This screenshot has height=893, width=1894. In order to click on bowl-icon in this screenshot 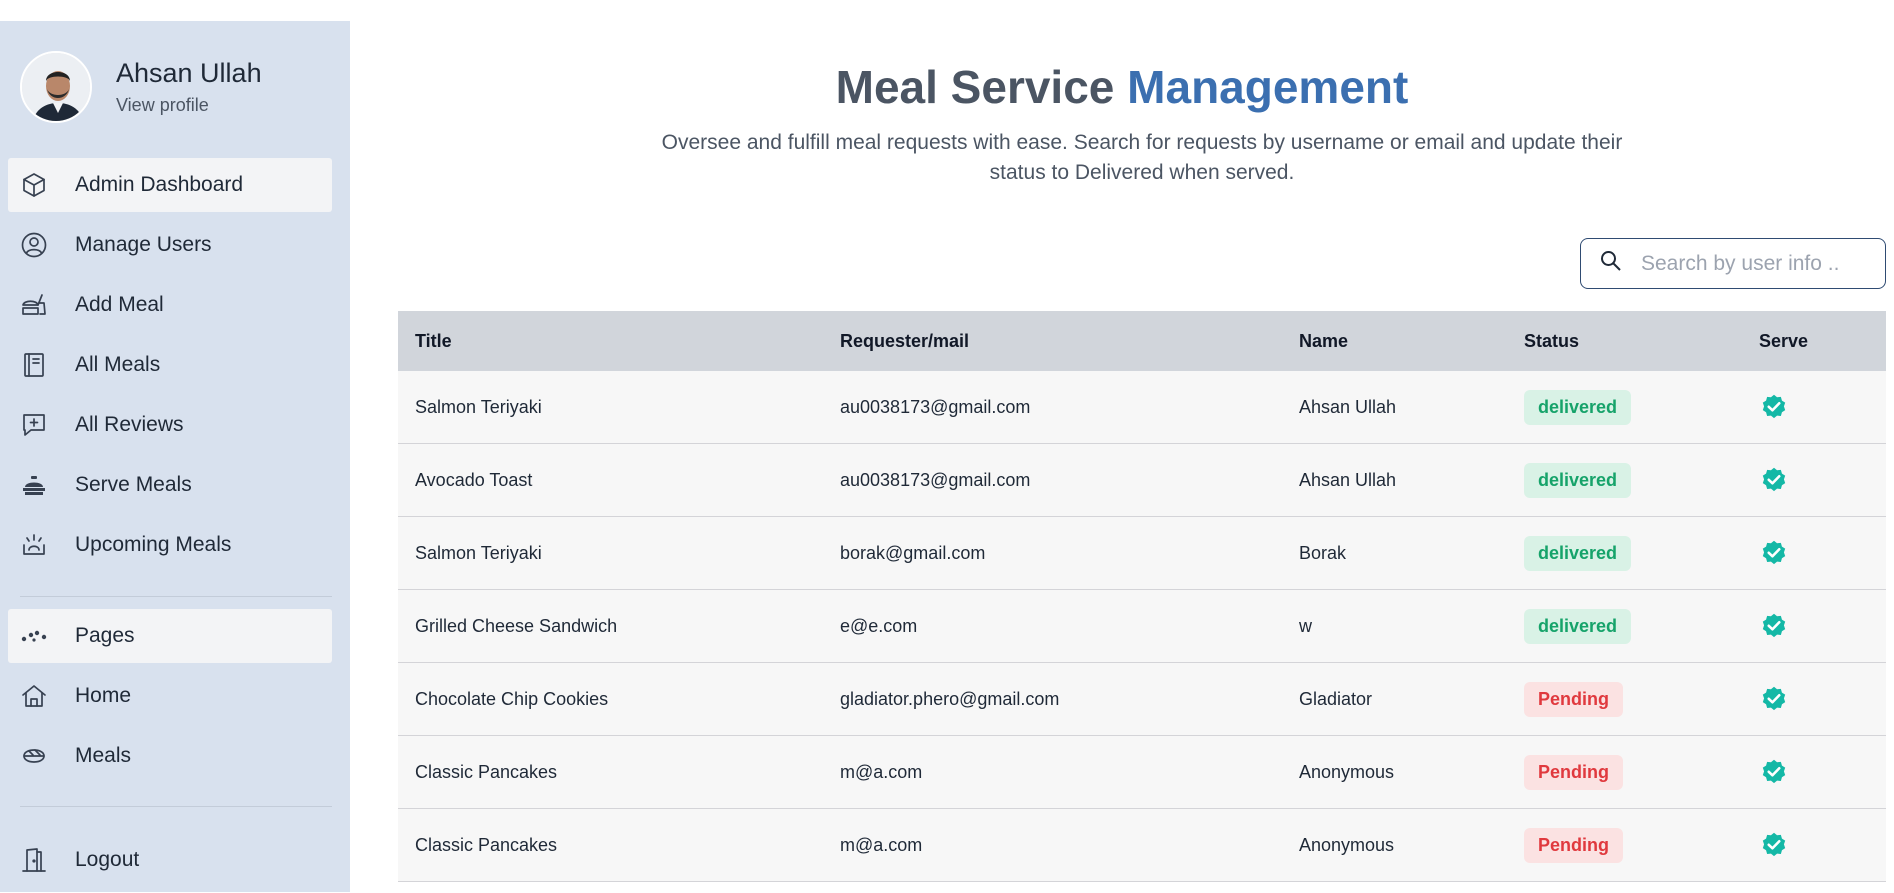, I will do `click(34, 756)`.